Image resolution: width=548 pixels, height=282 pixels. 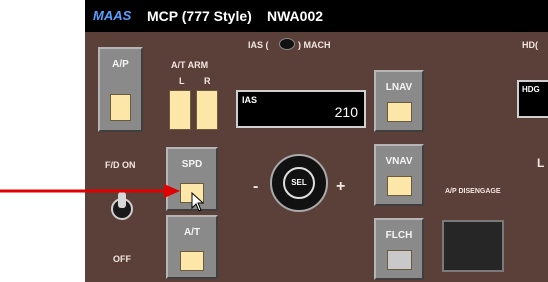 What do you see at coordinates (120, 64) in the screenshot?
I see `autopilot-label: A/P` at bounding box center [120, 64].